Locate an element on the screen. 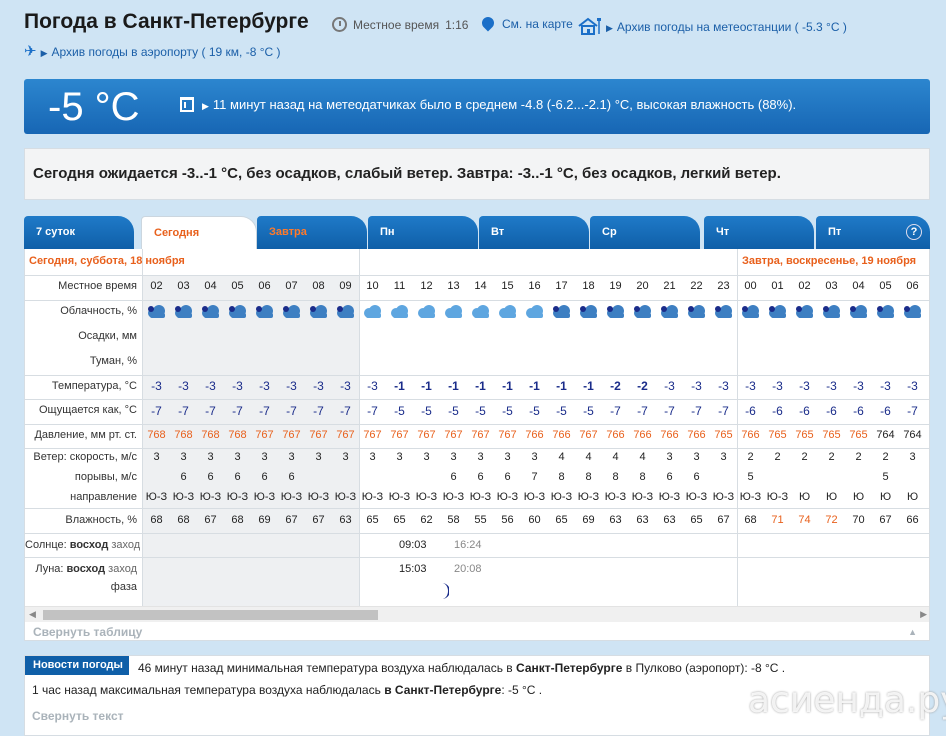  collapse-table-link: Свернуть таблицу is located at coordinates (87, 632).